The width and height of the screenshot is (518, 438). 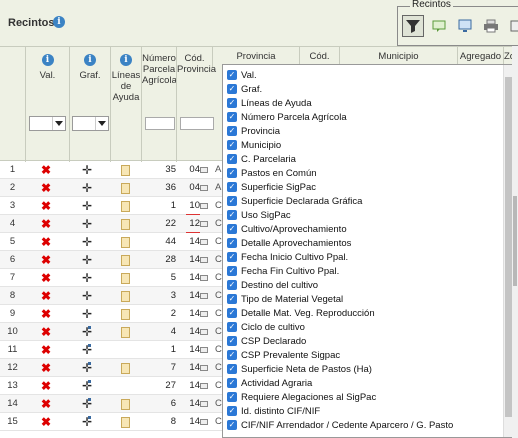 I want to click on column-option: ✓ Id. distinto CIF/NIF, so click(x=273, y=411).